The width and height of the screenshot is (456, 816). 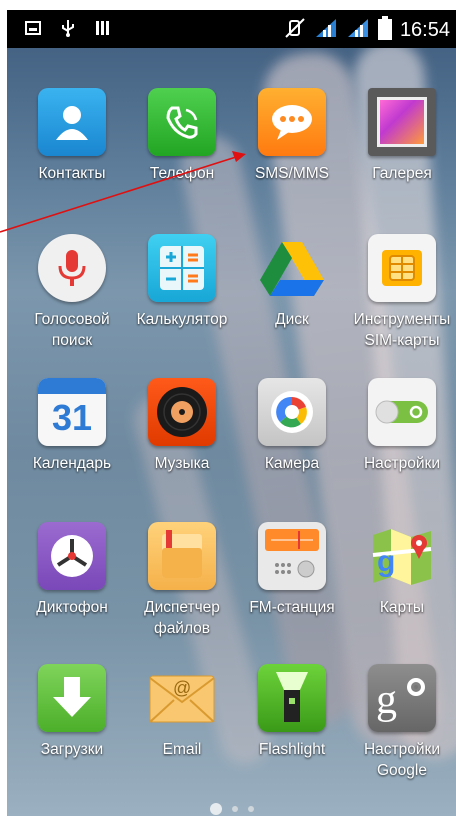 I want to click on app-voice-search: Голосовой поиск, so click(x=72, y=292).